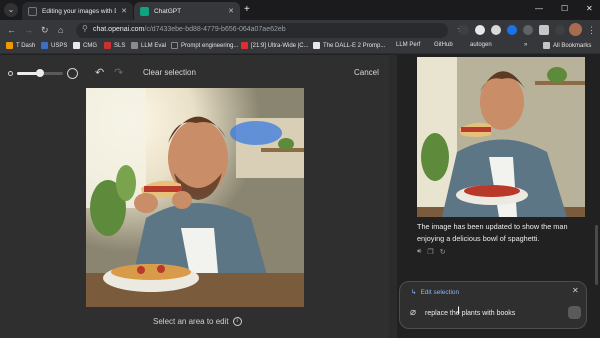 The width and height of the screenshot is (600, 338). I want to click on bookmark: SLS, so click(114, 45).